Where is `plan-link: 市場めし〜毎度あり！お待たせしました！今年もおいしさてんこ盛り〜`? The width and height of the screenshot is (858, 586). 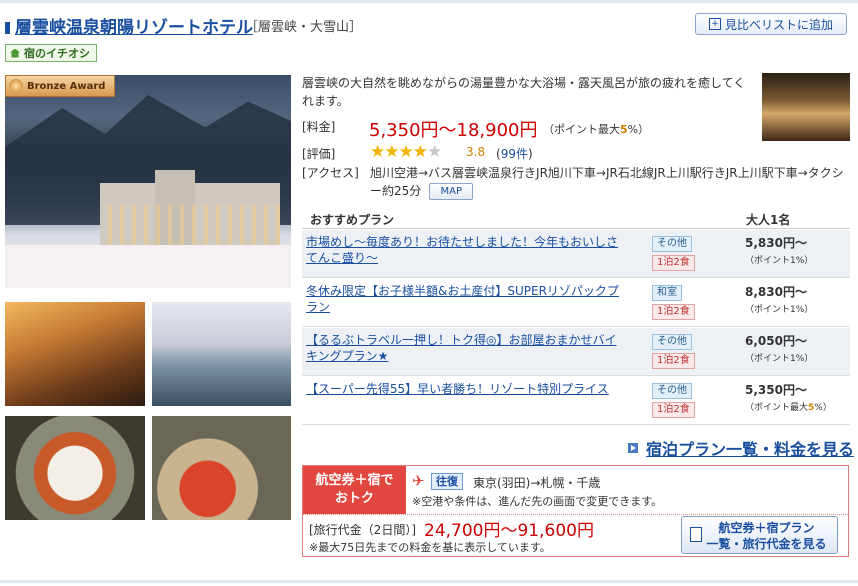
plan-link: 市場めし〜毎度あり！お待たせしました！今年もおいしさてんこ盛り〜 is located at coordinates (466, 250).